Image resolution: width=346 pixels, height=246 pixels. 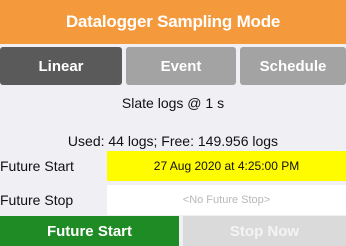 I want to click on future-start-label: Future Start, so click(x=37, y=166).